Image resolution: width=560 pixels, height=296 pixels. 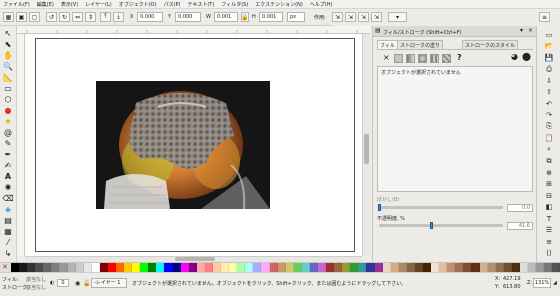 I want to click on transform-pattern-icon: ⇲, so click(x=376, y=17).